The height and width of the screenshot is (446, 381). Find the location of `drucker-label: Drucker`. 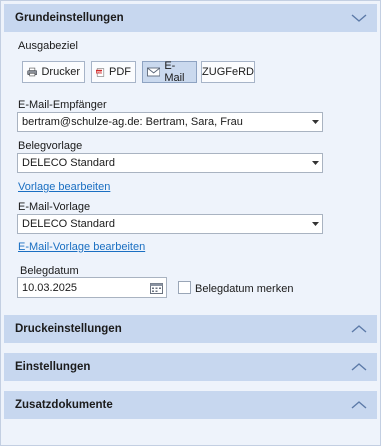

drucker-label: Drucker is located at coordinates (60, 72).